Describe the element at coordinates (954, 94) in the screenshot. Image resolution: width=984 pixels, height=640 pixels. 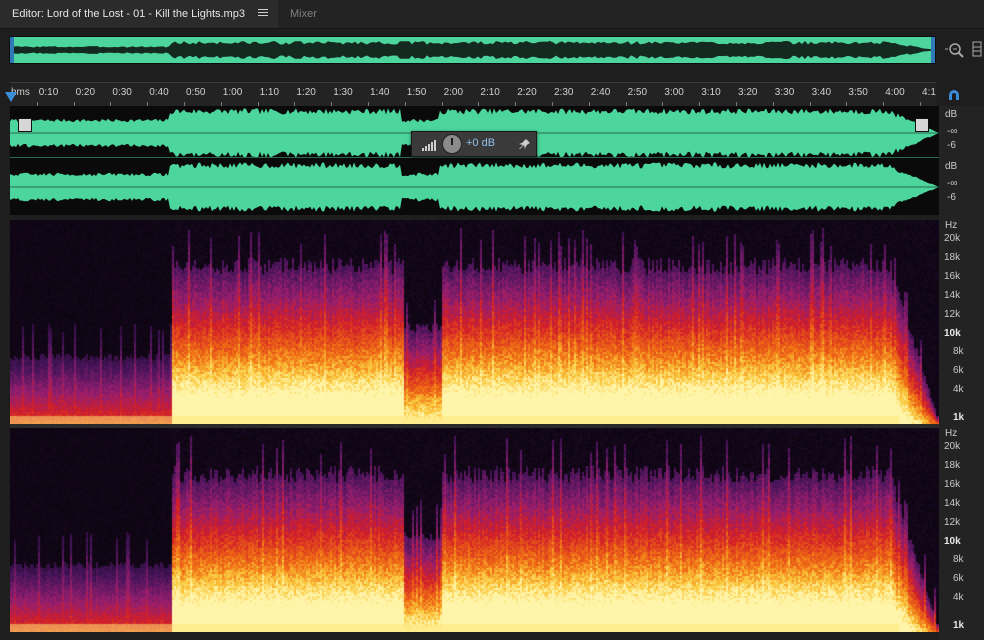
I see `snap-magnet-icon` at that location.